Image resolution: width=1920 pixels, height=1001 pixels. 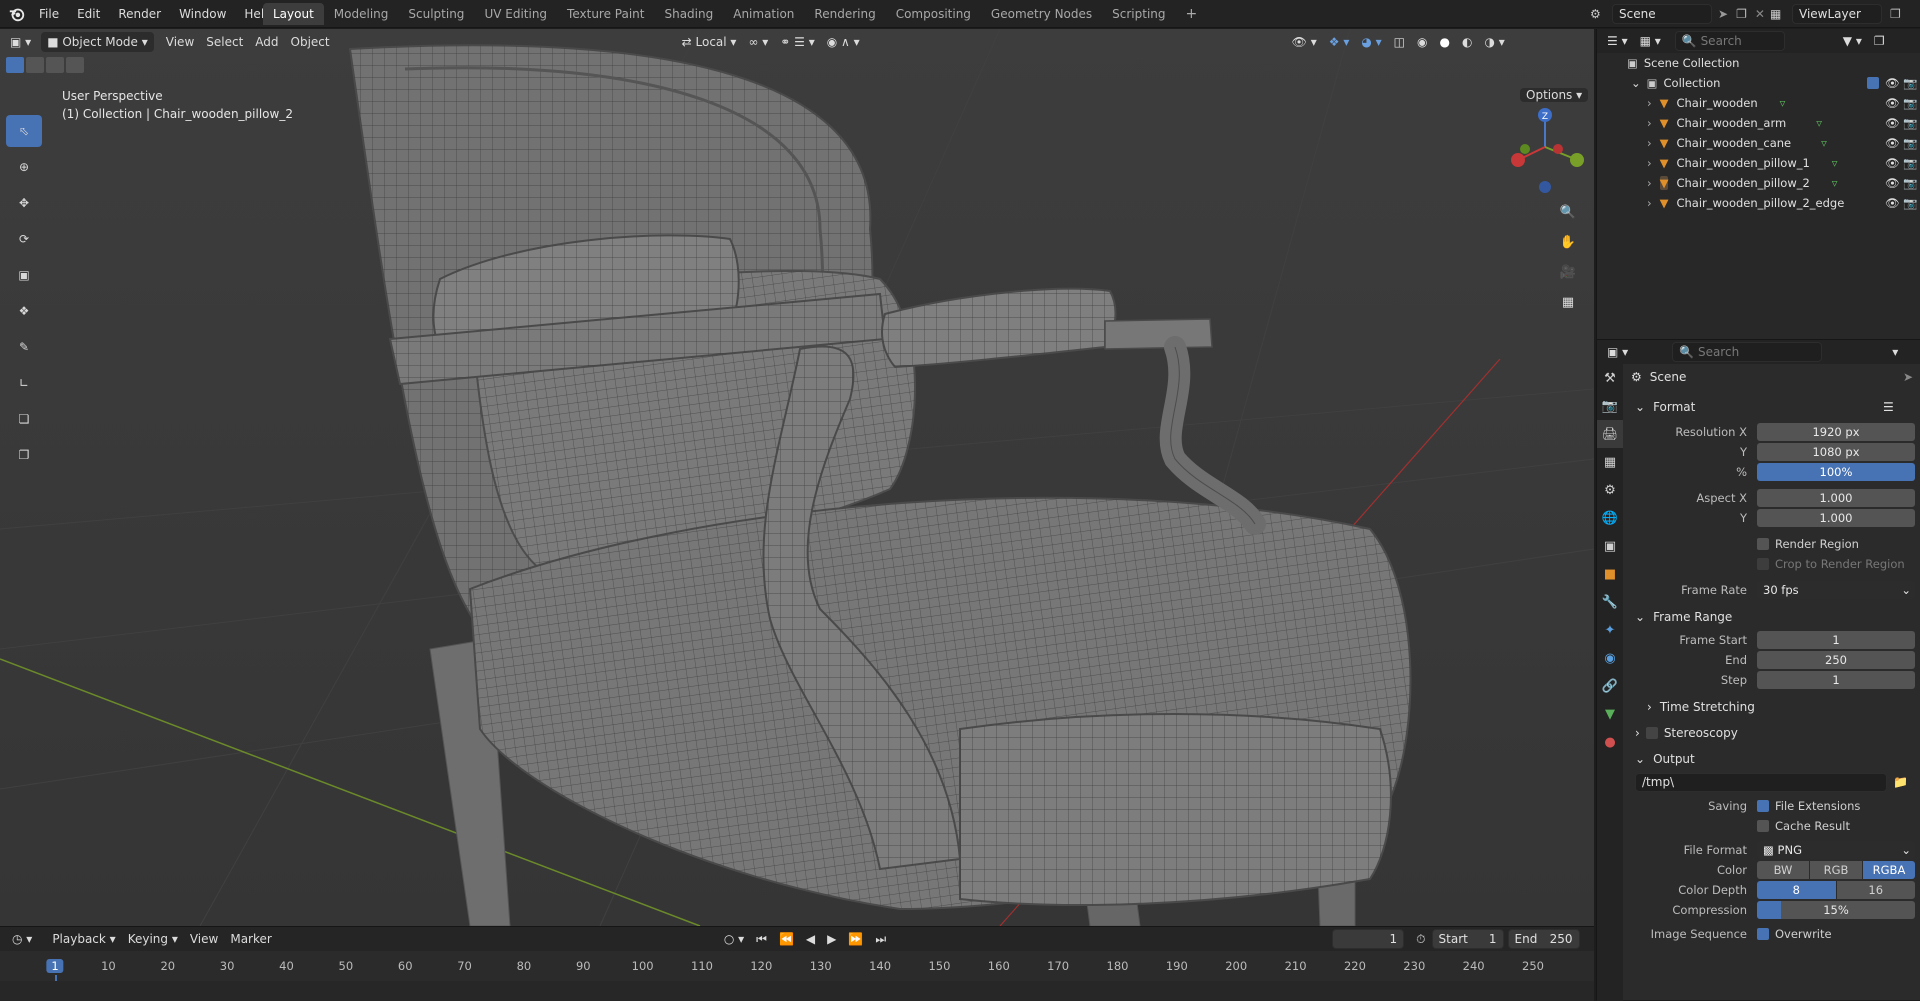 I want to click on tab-animation: Animation, so click(x=763, y=14).